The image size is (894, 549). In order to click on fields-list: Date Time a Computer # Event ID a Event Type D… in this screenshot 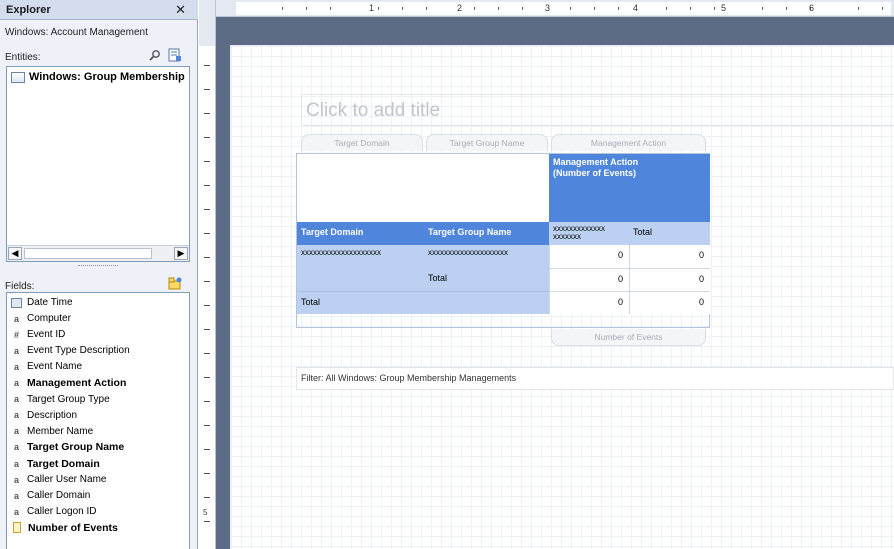, I will do `click(98, 420)`.